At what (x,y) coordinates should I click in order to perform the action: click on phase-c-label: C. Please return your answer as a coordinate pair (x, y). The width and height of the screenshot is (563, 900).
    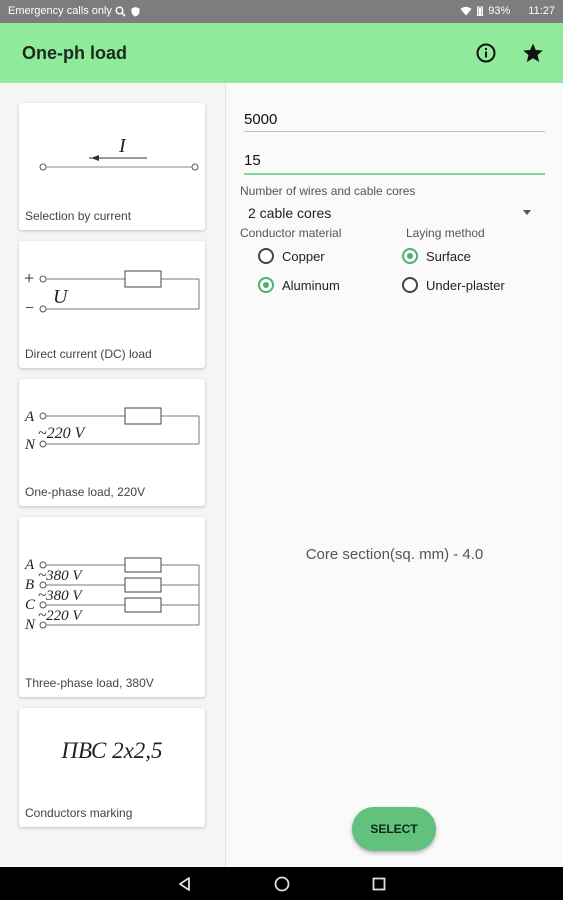
    Looking at the image, I should click on (30, 605).